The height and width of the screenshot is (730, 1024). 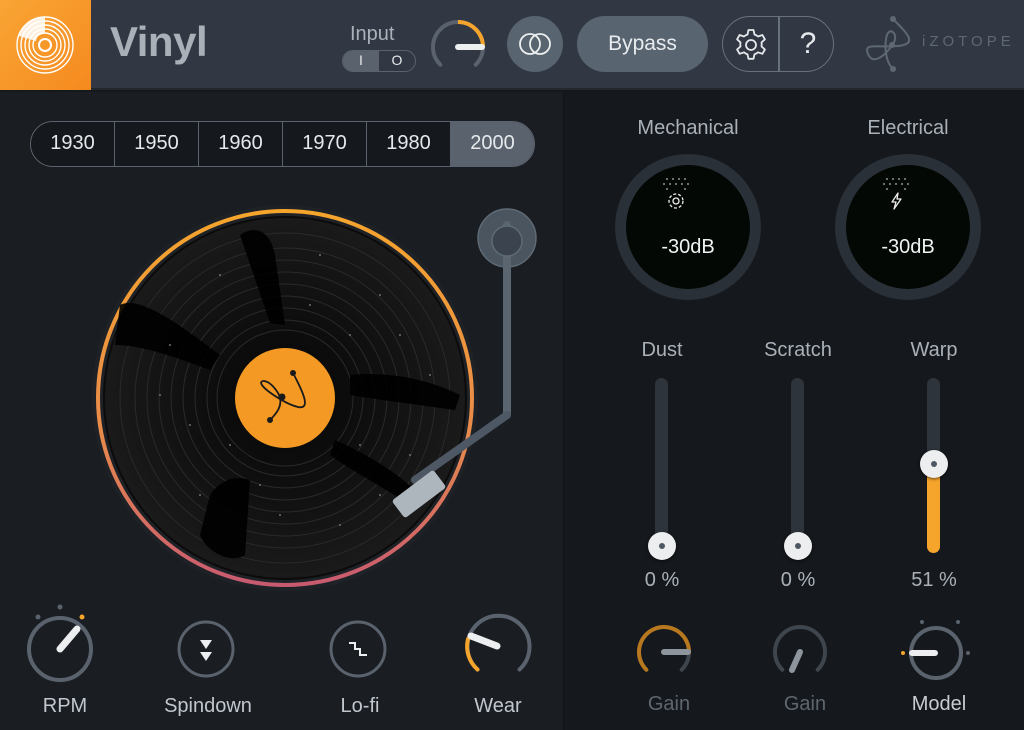 What do you see at coordinates (458, 47) in the screenshot?
I see `input-gain-knob` at bounding box center [458, 47].